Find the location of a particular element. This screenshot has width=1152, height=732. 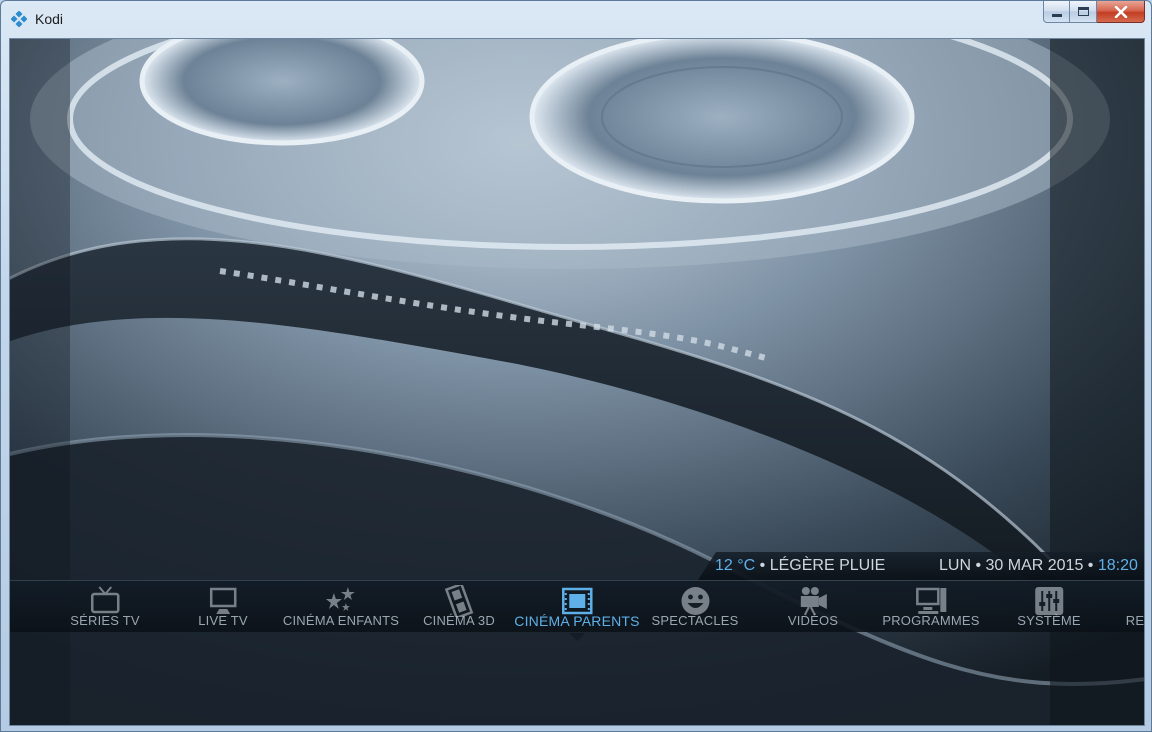

tv-icon is located at coordinates (105, 600).